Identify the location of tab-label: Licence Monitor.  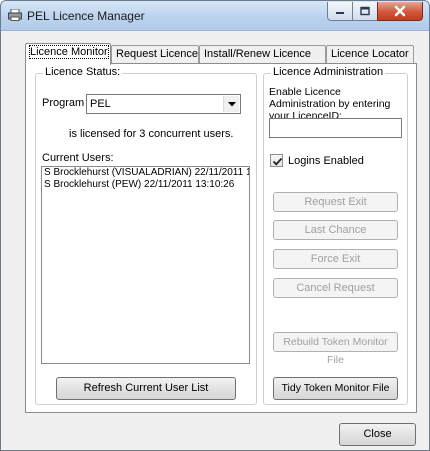
(69, 52).